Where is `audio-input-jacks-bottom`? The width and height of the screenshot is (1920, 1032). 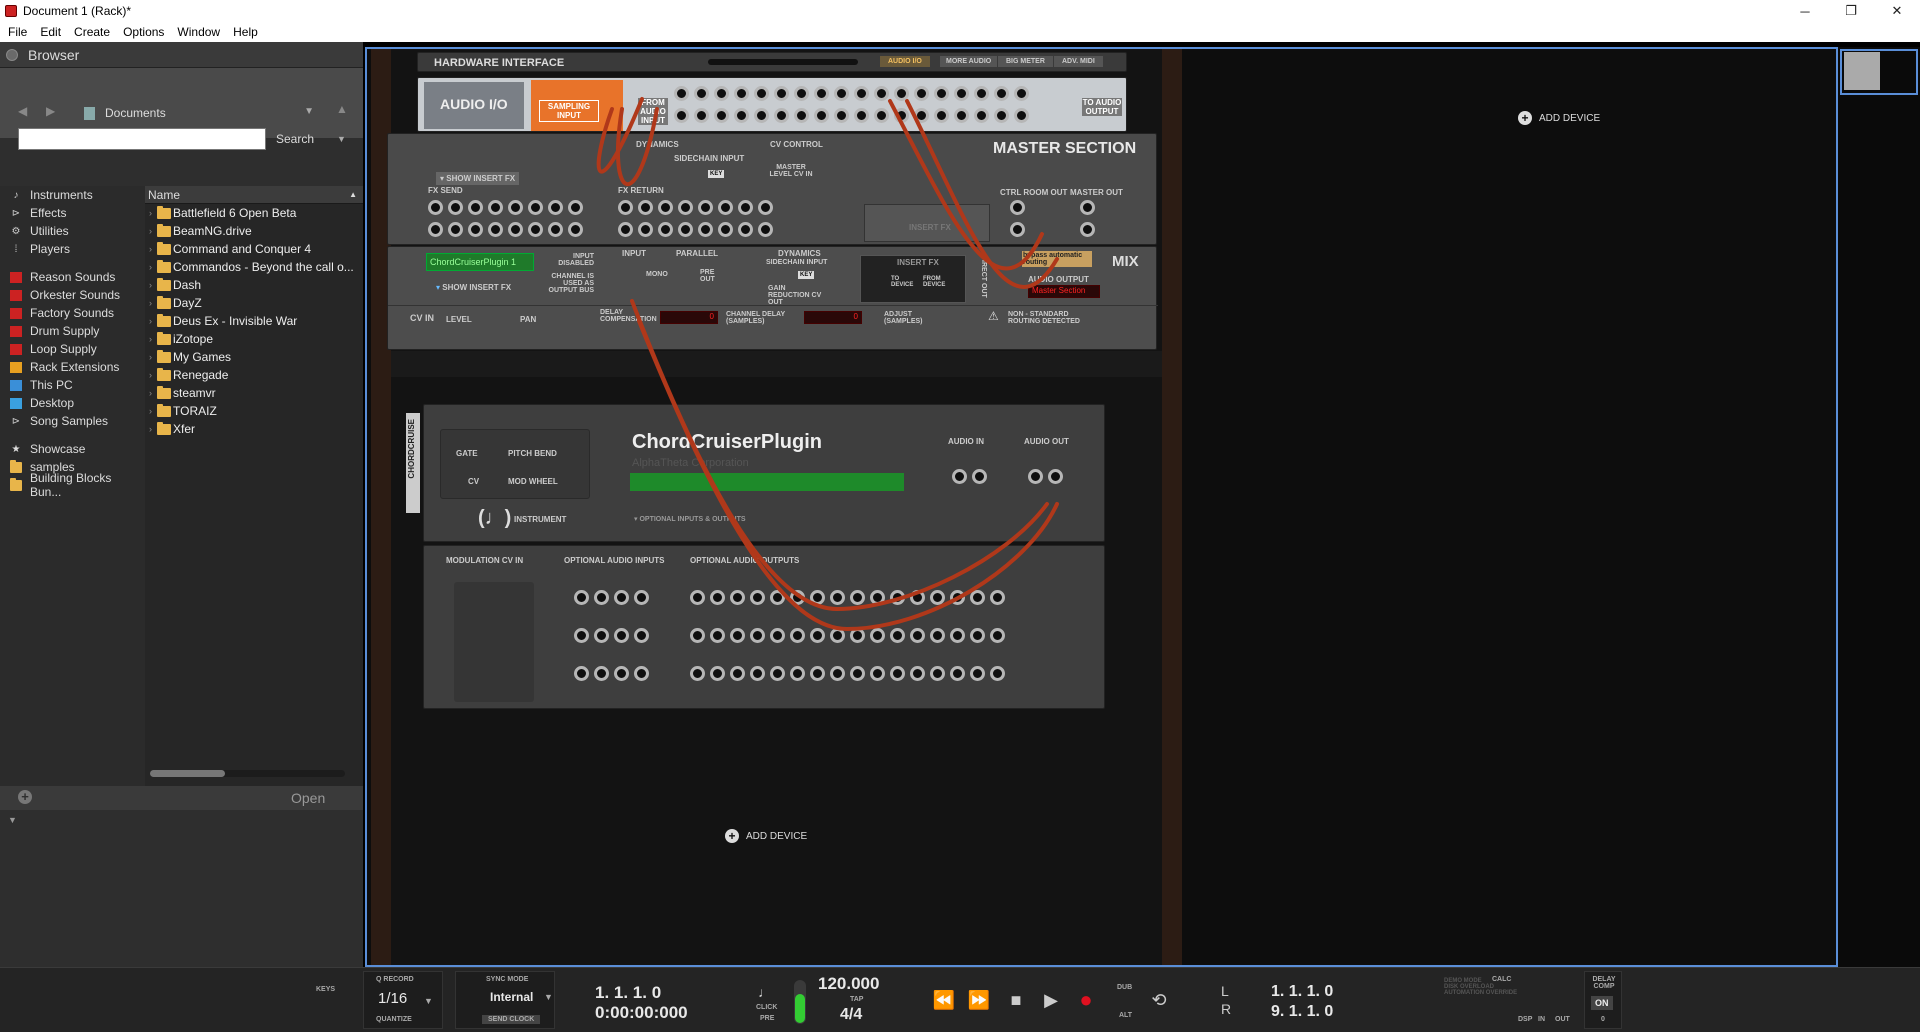
audio-input-jacks-bottom is located at coordinates (851, 115).